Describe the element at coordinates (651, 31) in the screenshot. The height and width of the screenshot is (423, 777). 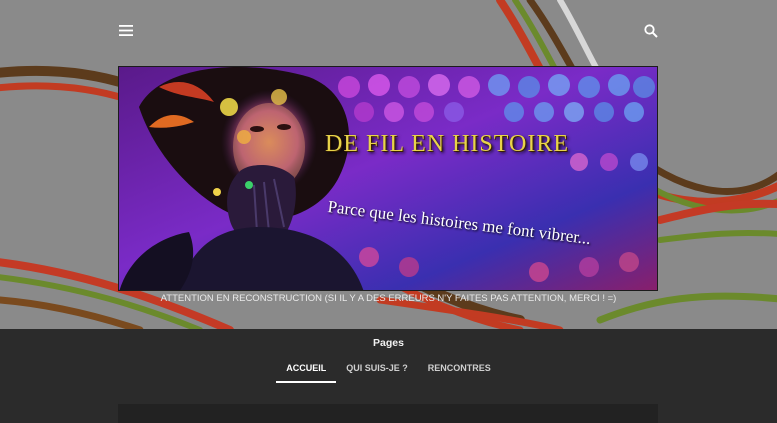
I see `search-icon` at that location.